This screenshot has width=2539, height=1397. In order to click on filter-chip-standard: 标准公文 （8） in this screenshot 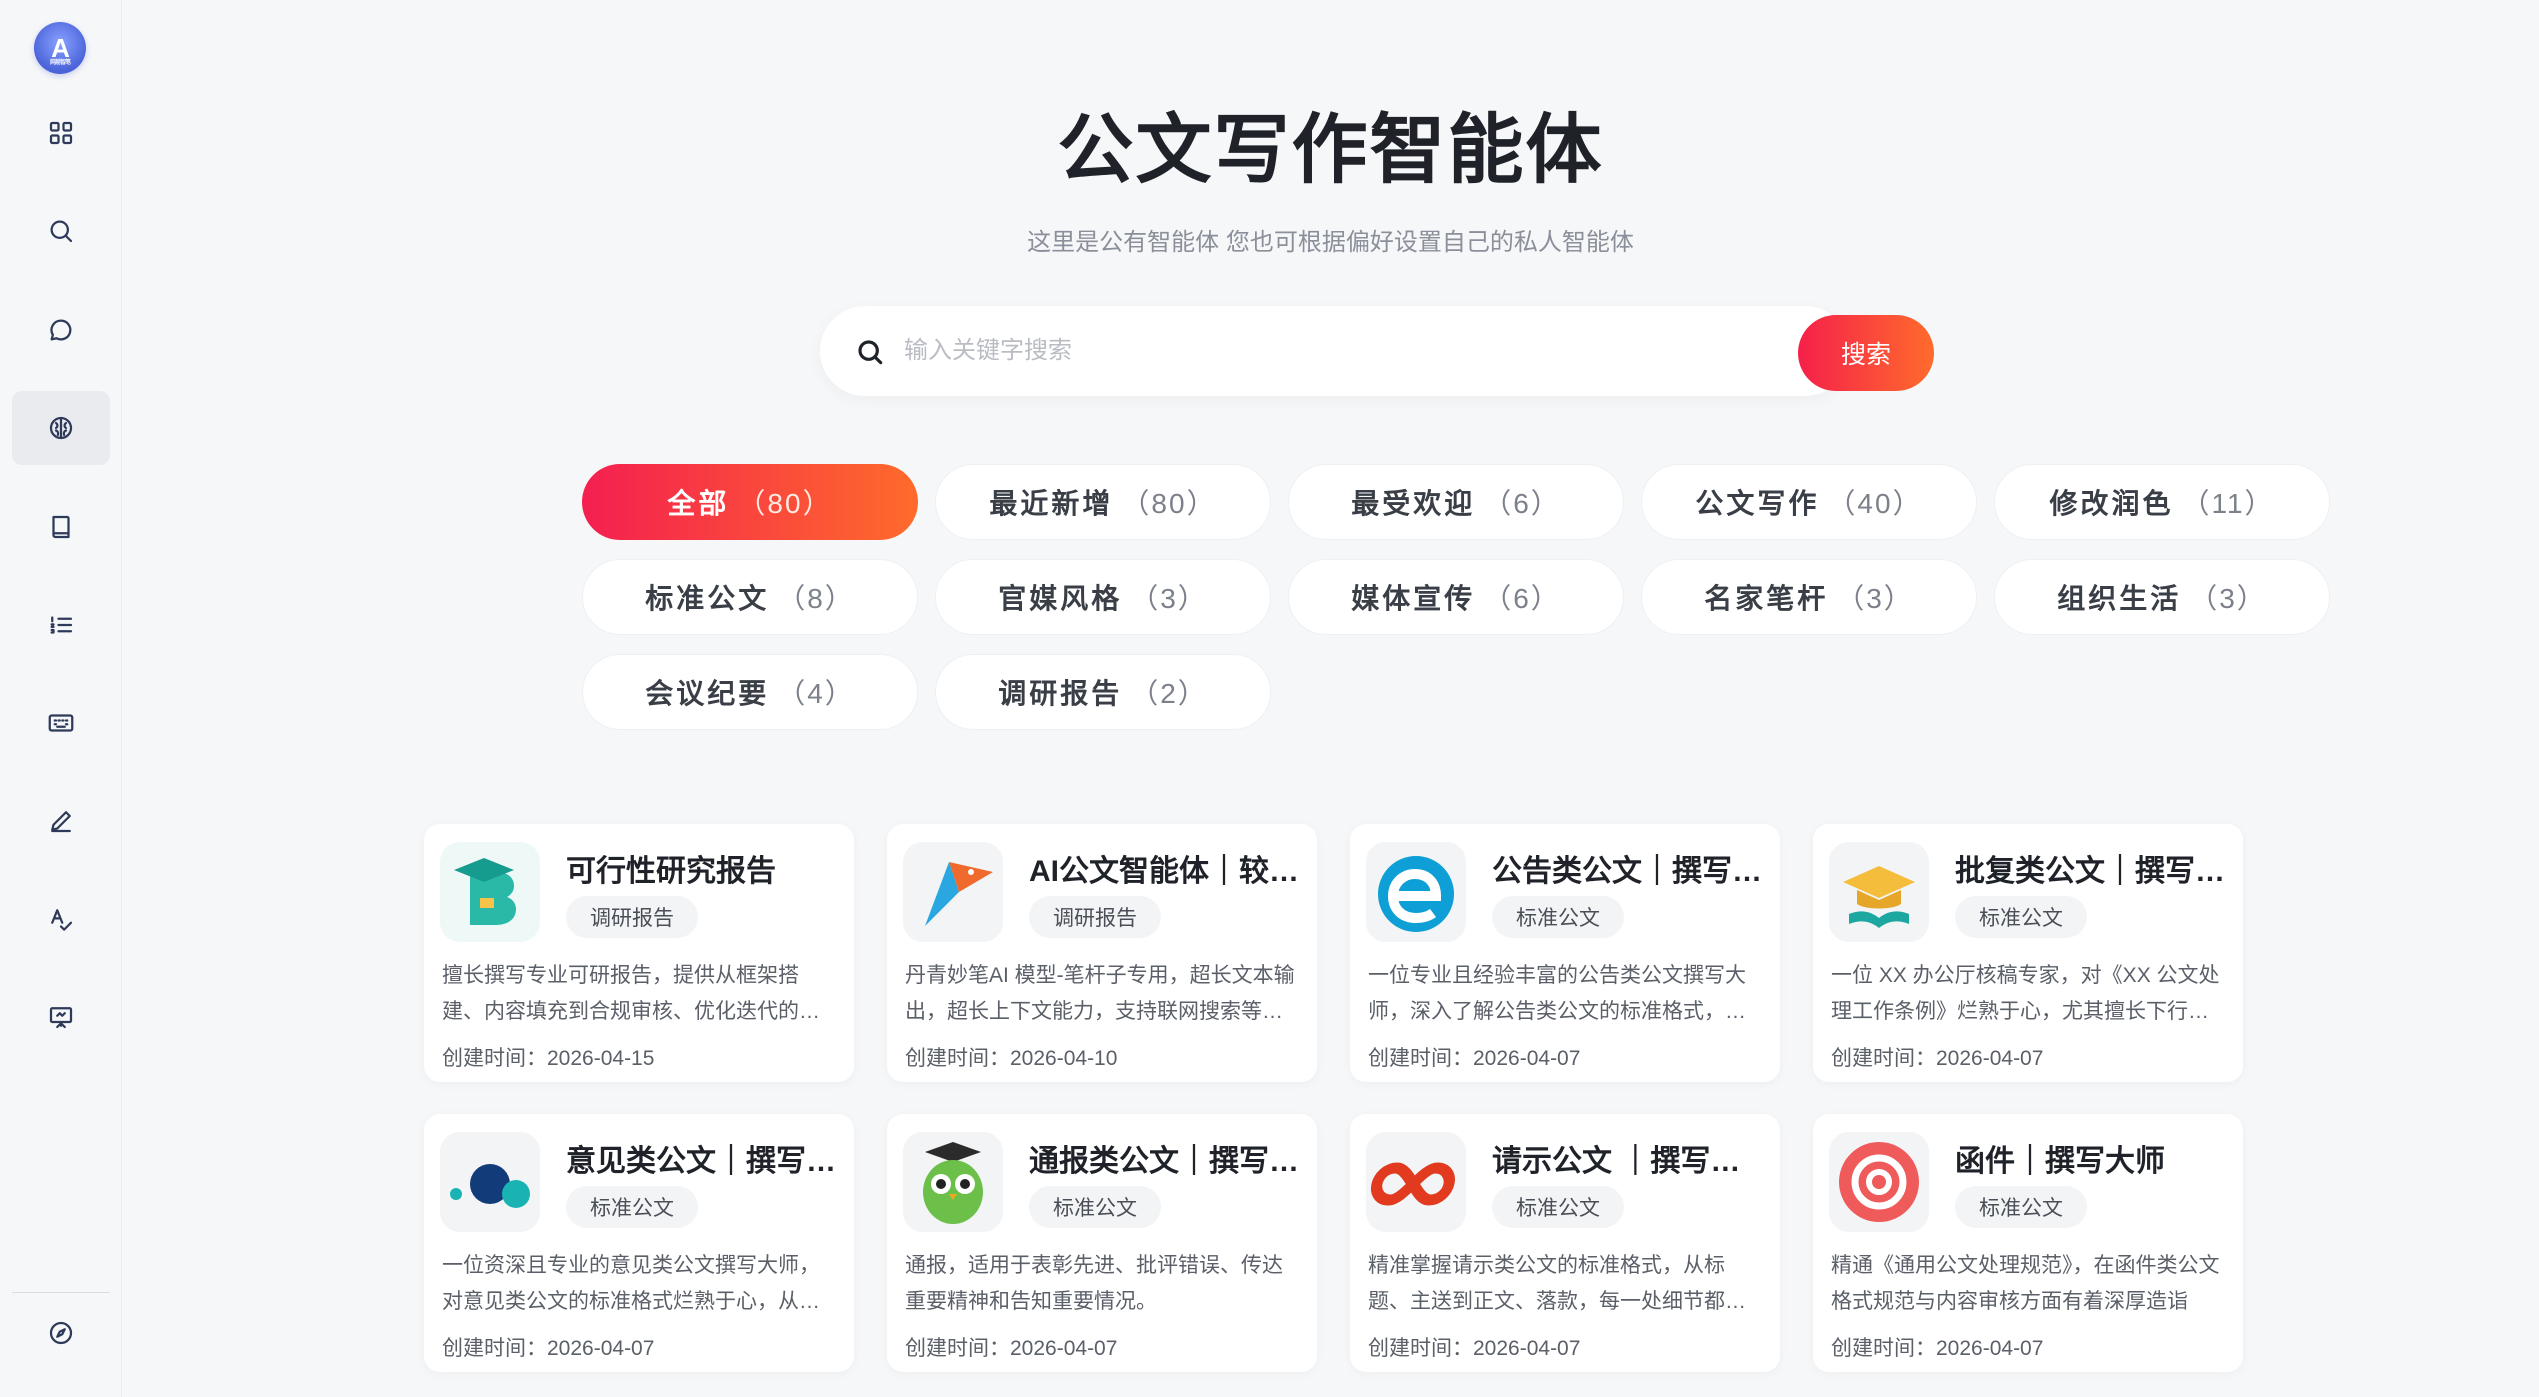, I will do `click(750, 597)`.